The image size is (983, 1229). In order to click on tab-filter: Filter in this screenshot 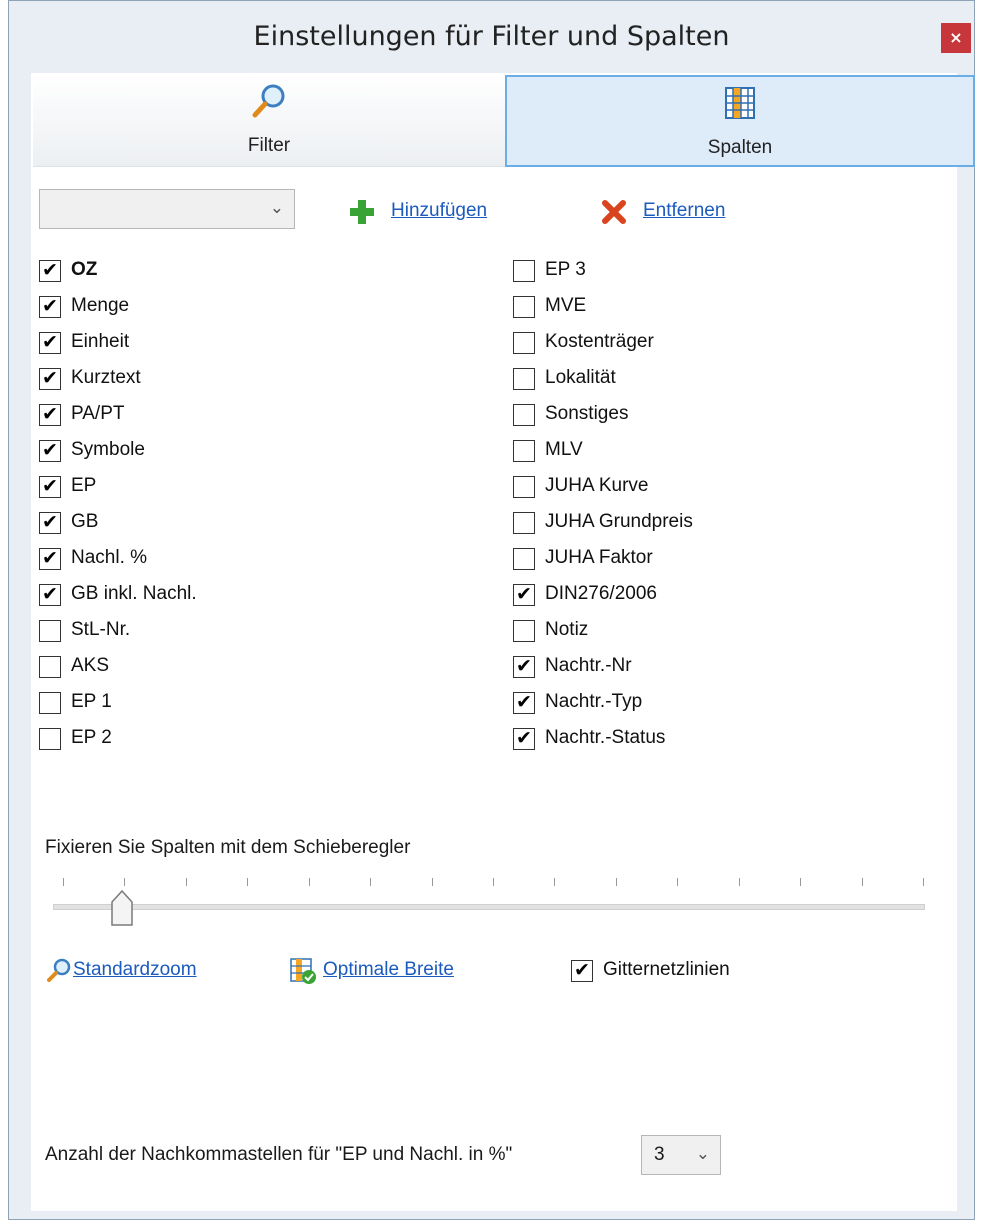, I will do `click(269, 121)`.